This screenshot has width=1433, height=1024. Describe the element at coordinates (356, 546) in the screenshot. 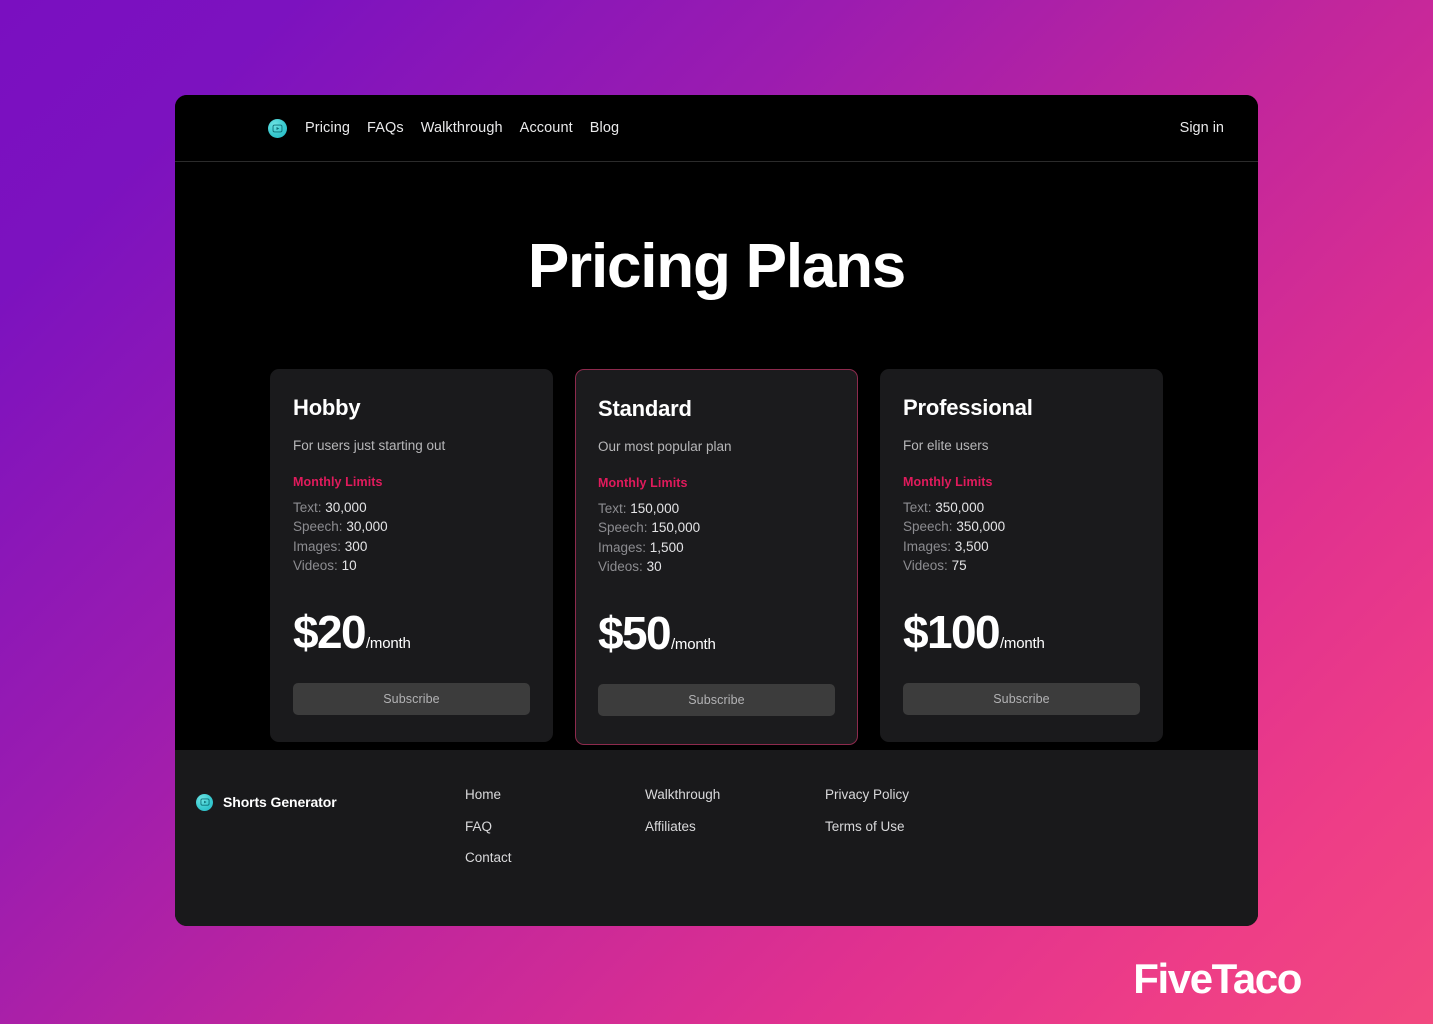

I see `limit-value: 300` at that location.